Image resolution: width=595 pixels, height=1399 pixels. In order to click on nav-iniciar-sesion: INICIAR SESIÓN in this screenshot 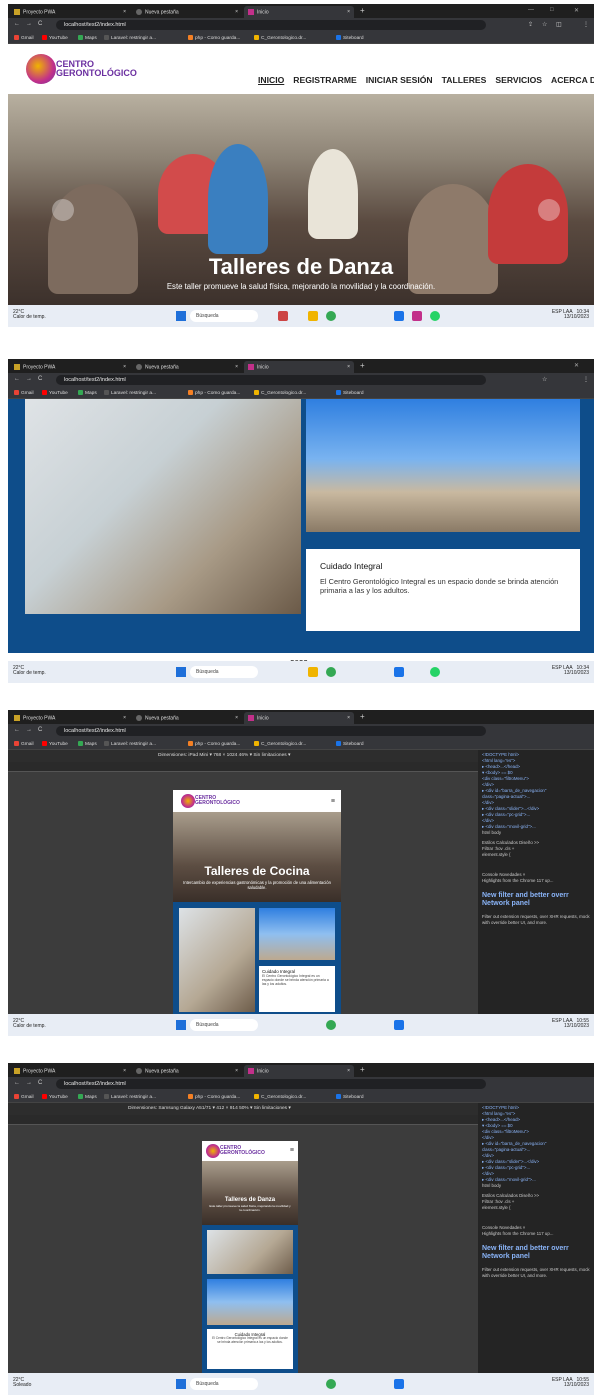, I will do `click(399, 80)`.